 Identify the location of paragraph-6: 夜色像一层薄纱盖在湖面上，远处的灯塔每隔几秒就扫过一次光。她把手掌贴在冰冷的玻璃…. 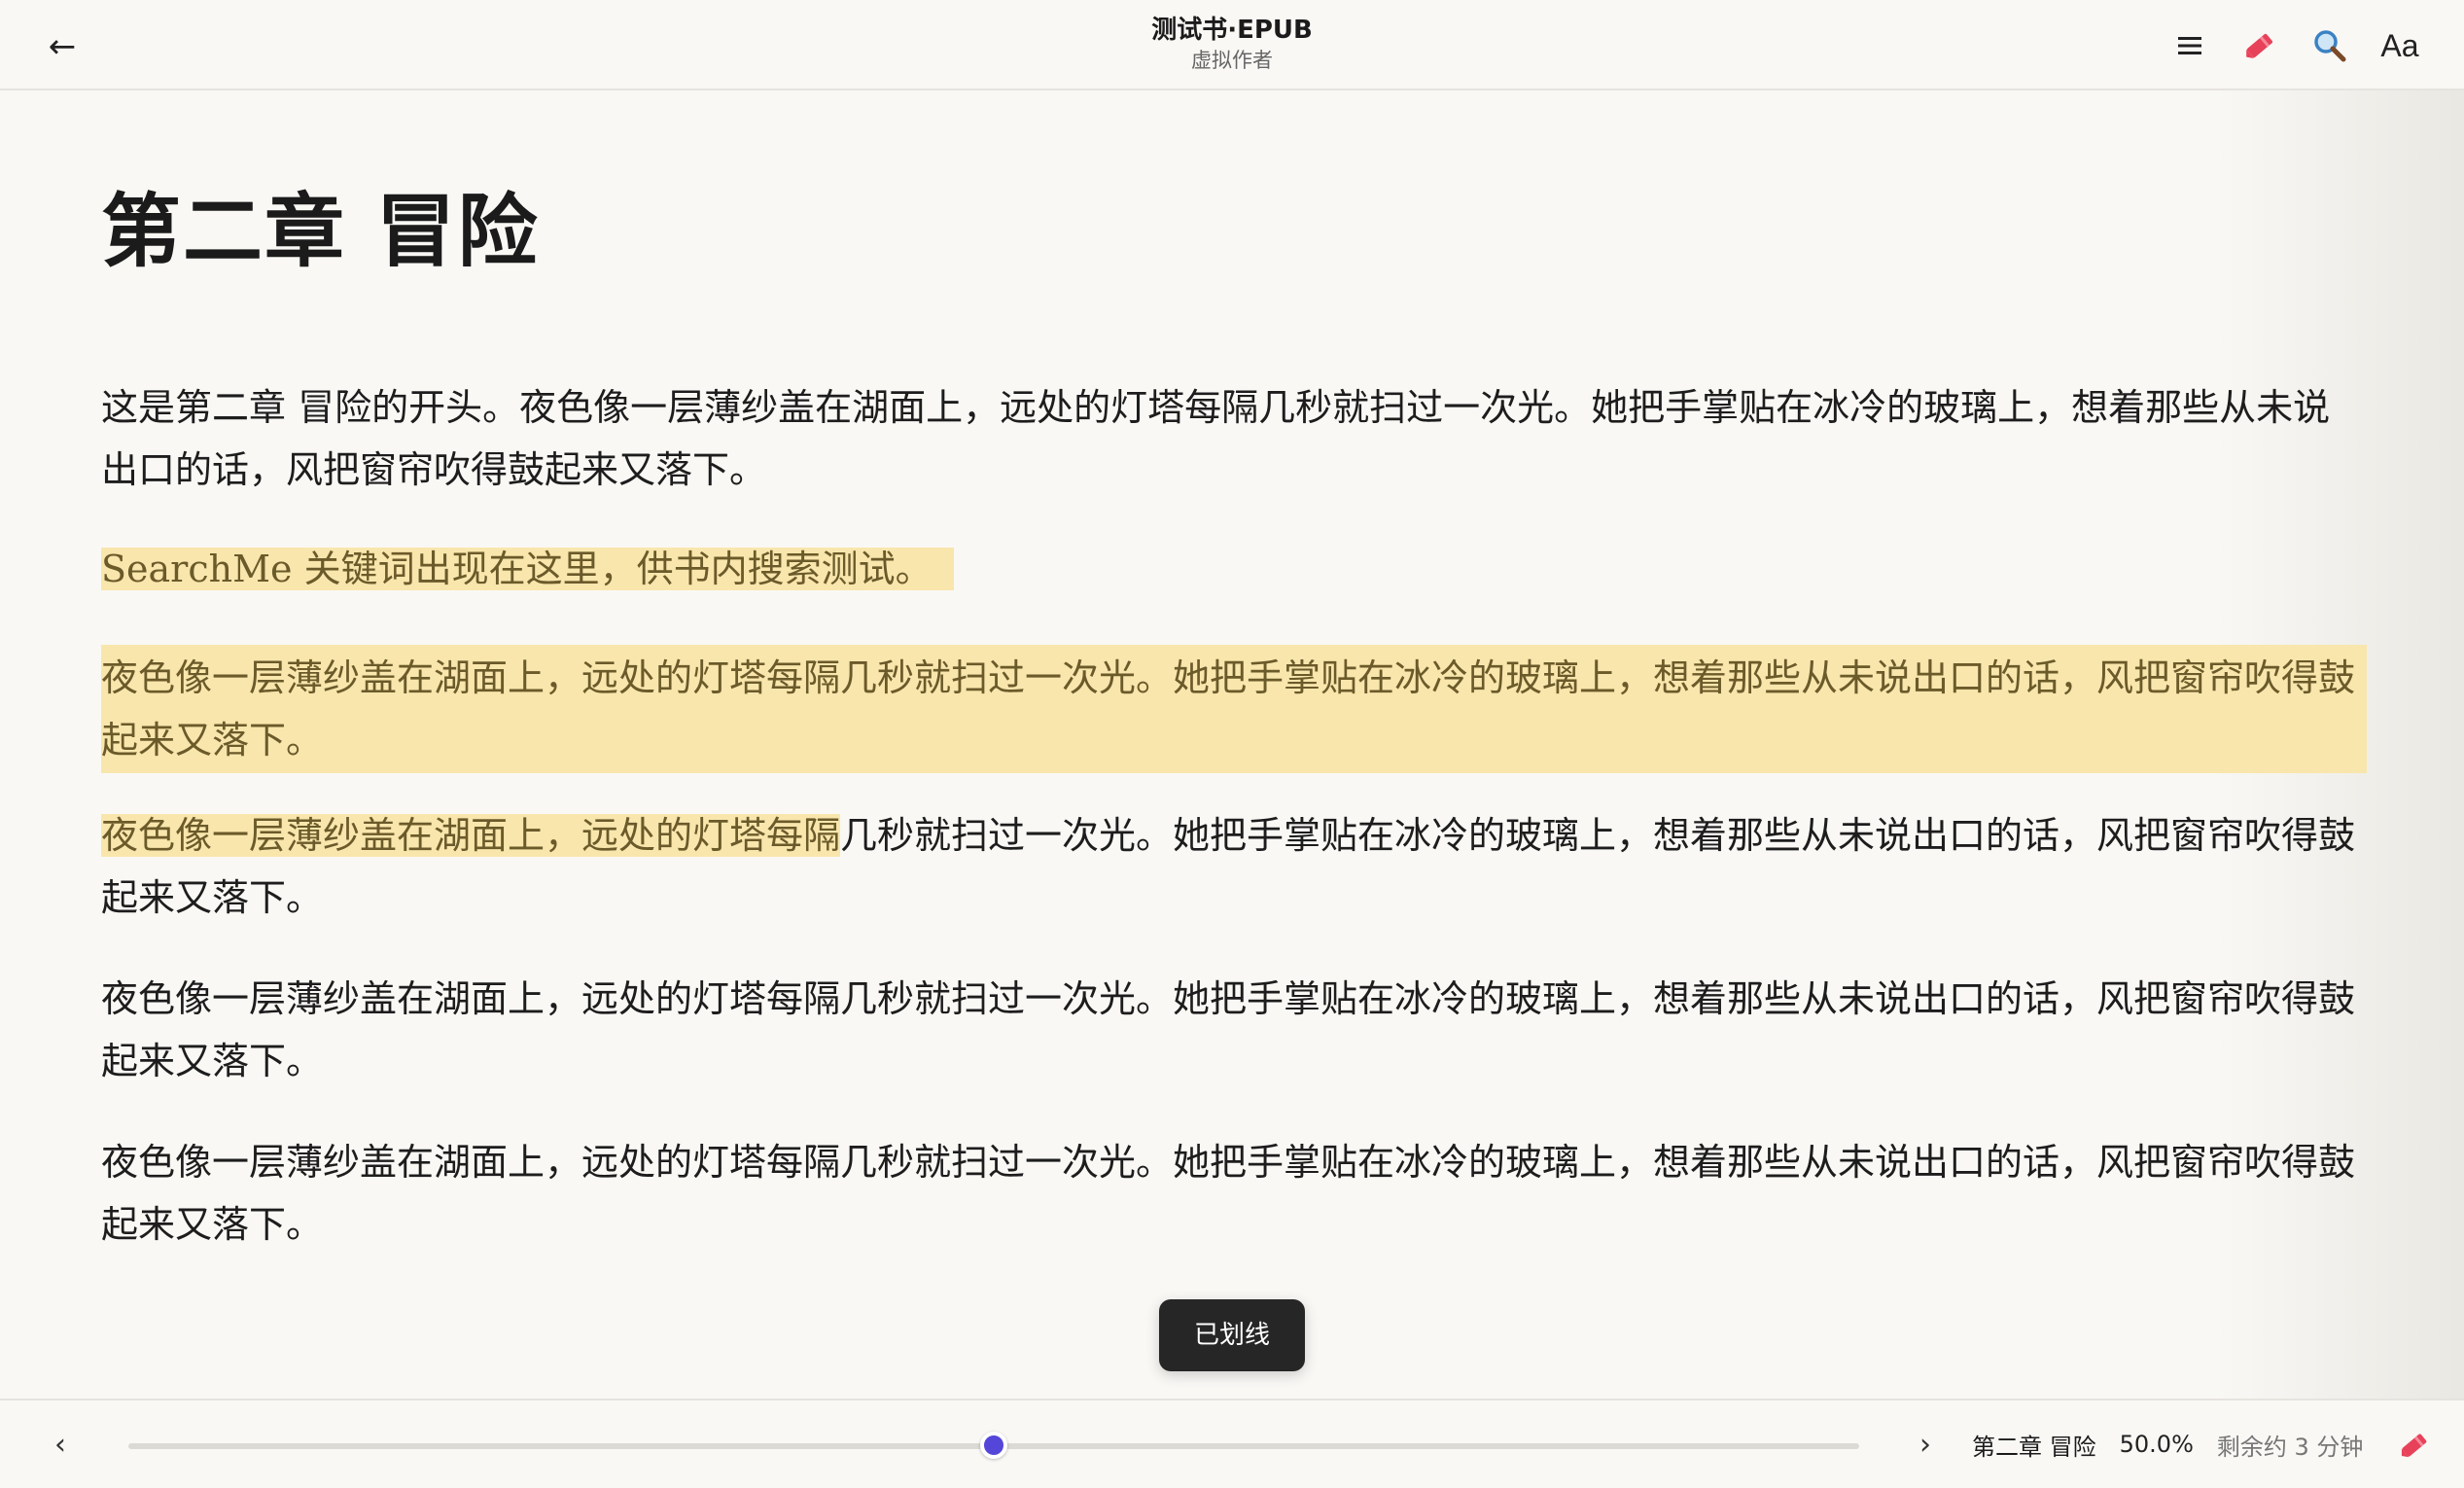
(1234, 1193).